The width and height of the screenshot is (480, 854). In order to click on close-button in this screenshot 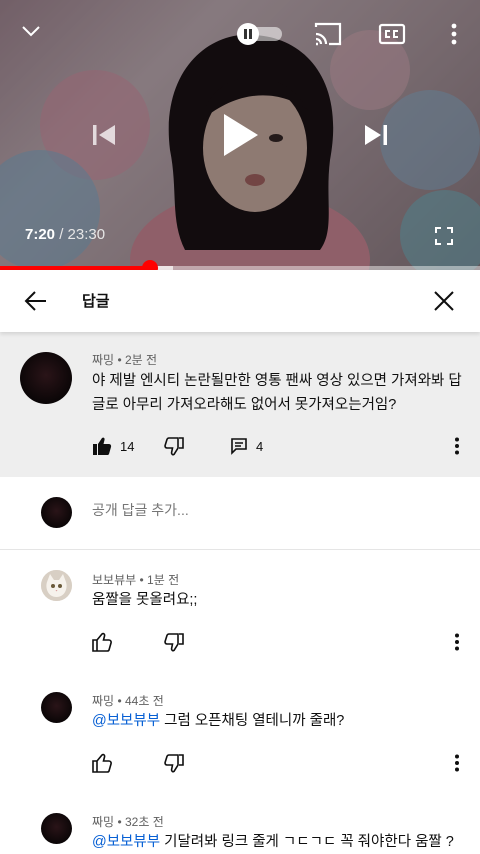, I will do `click(444, 301)`.